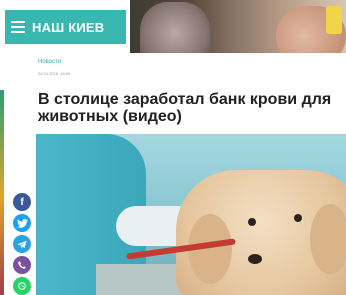  Describe the element at coordinates (54, 73) in the screenshot. I see `article-date: 26.04.2018, 18:09` at that location.